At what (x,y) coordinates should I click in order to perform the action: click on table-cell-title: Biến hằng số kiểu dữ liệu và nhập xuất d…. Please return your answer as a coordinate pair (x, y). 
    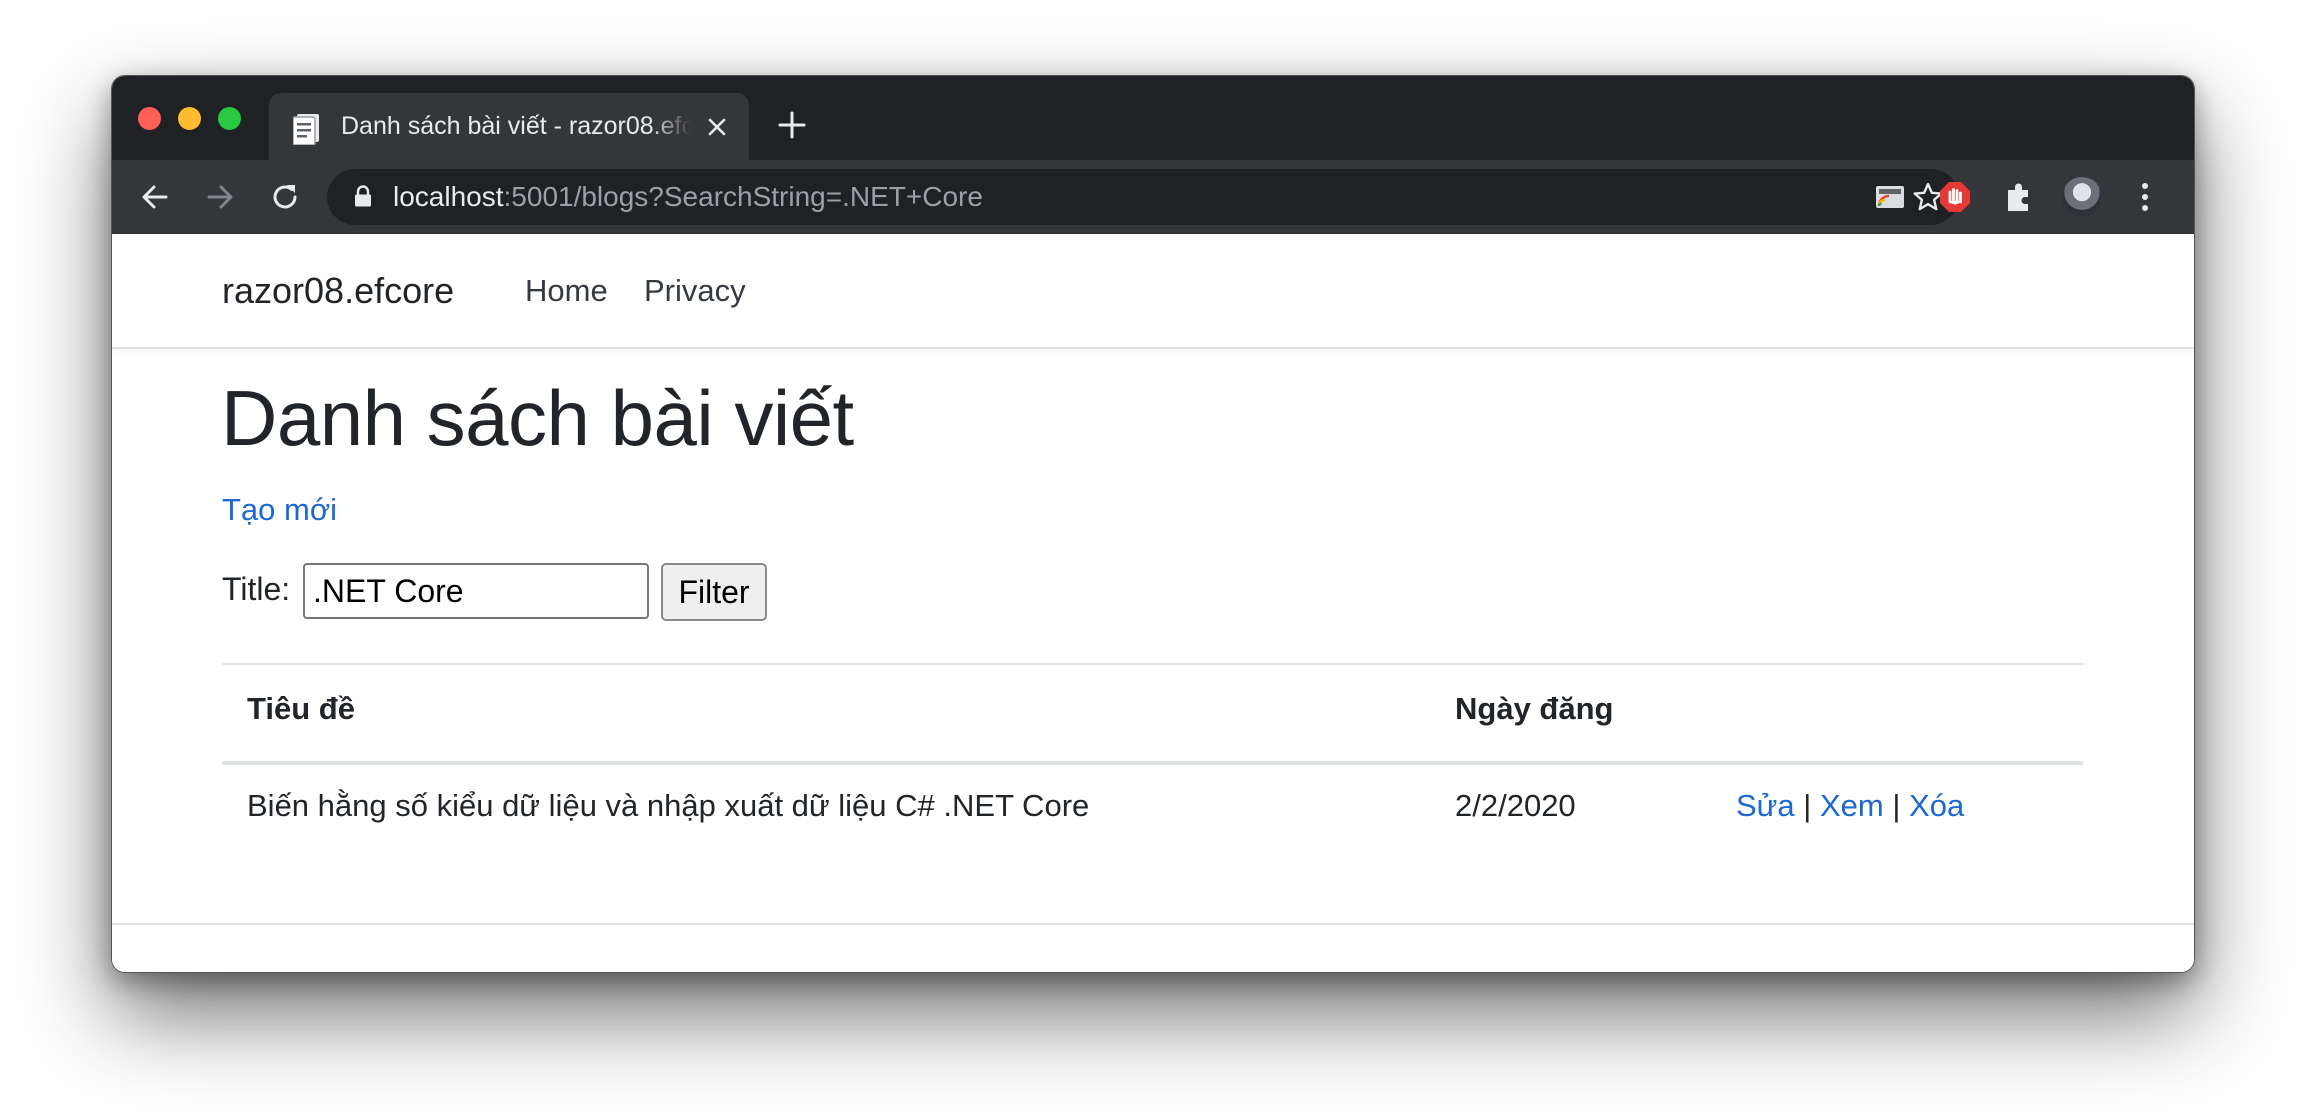
    Looking at the image, I should click on (668, 805).